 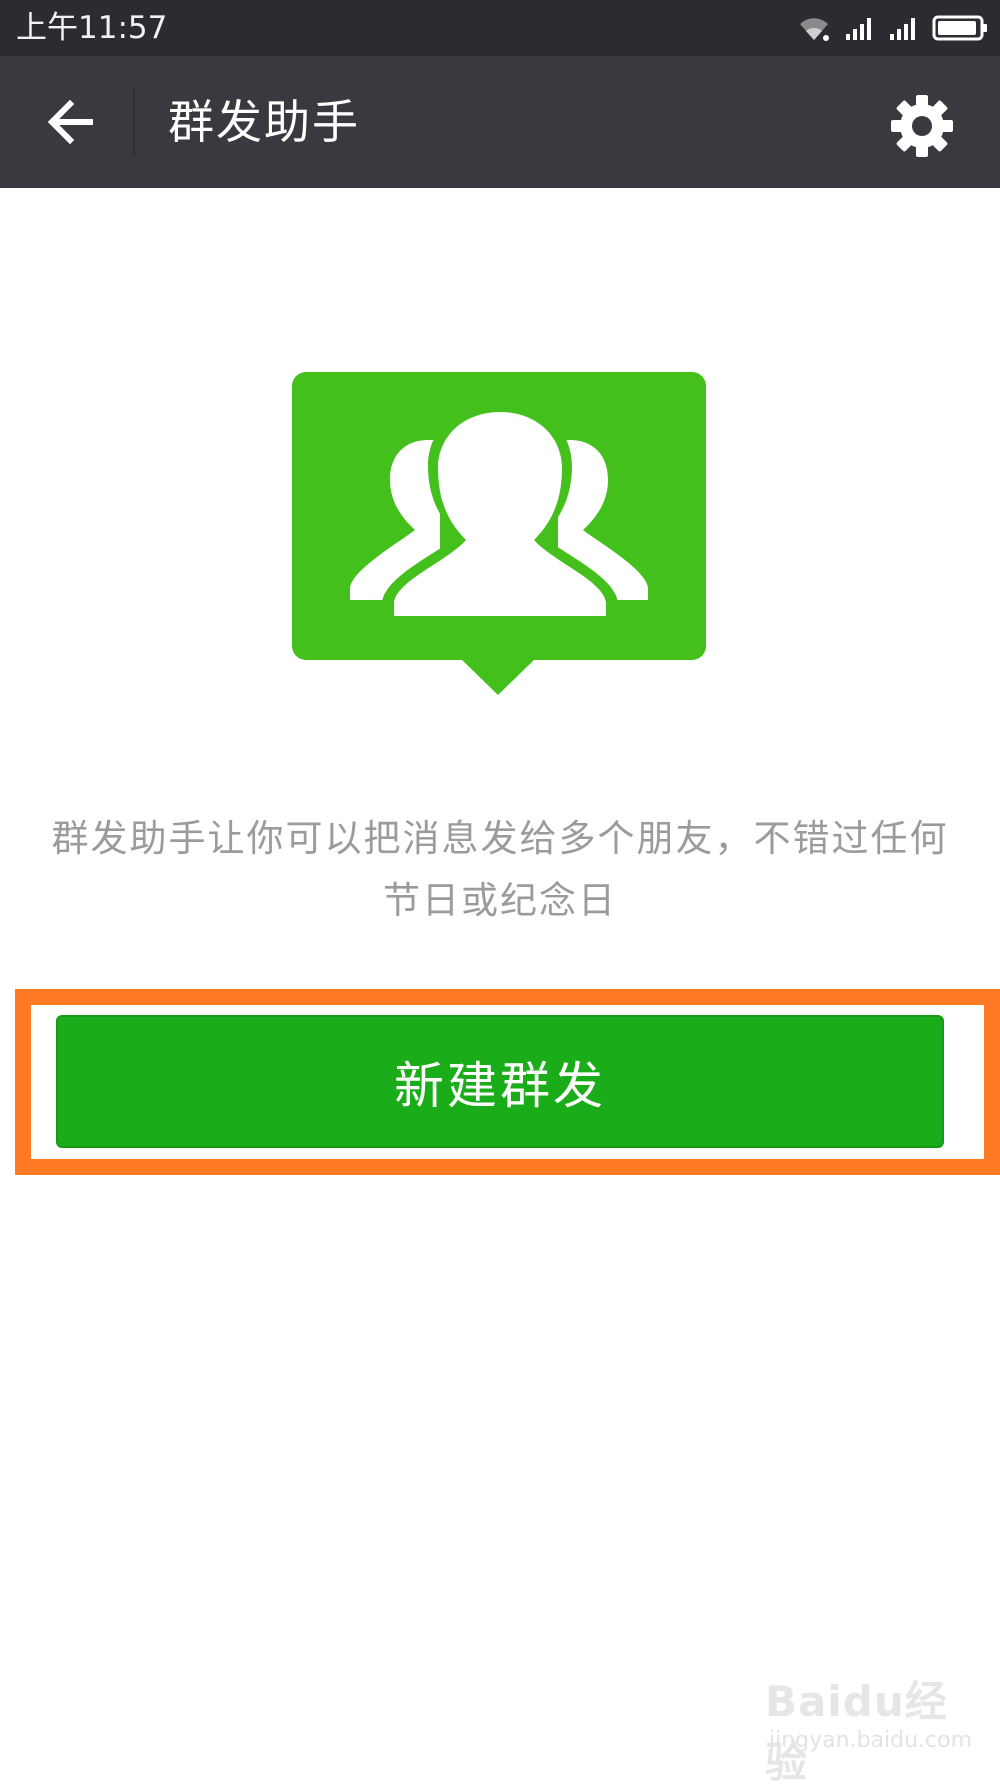 What do you see at coordinates (500, 838) in the screenshot?
I see `description-line-1: 群发助手让你可以把消息发给多个朋友，不错过任何` at bounding box center [500, 838].